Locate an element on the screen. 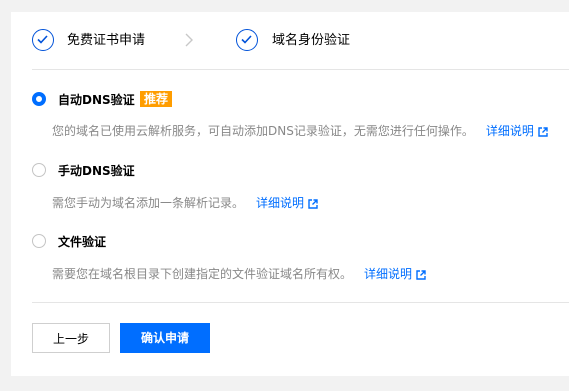 This screenshot has height=391, width=569. chevron-right-icon is located at coordinates (189, 40).